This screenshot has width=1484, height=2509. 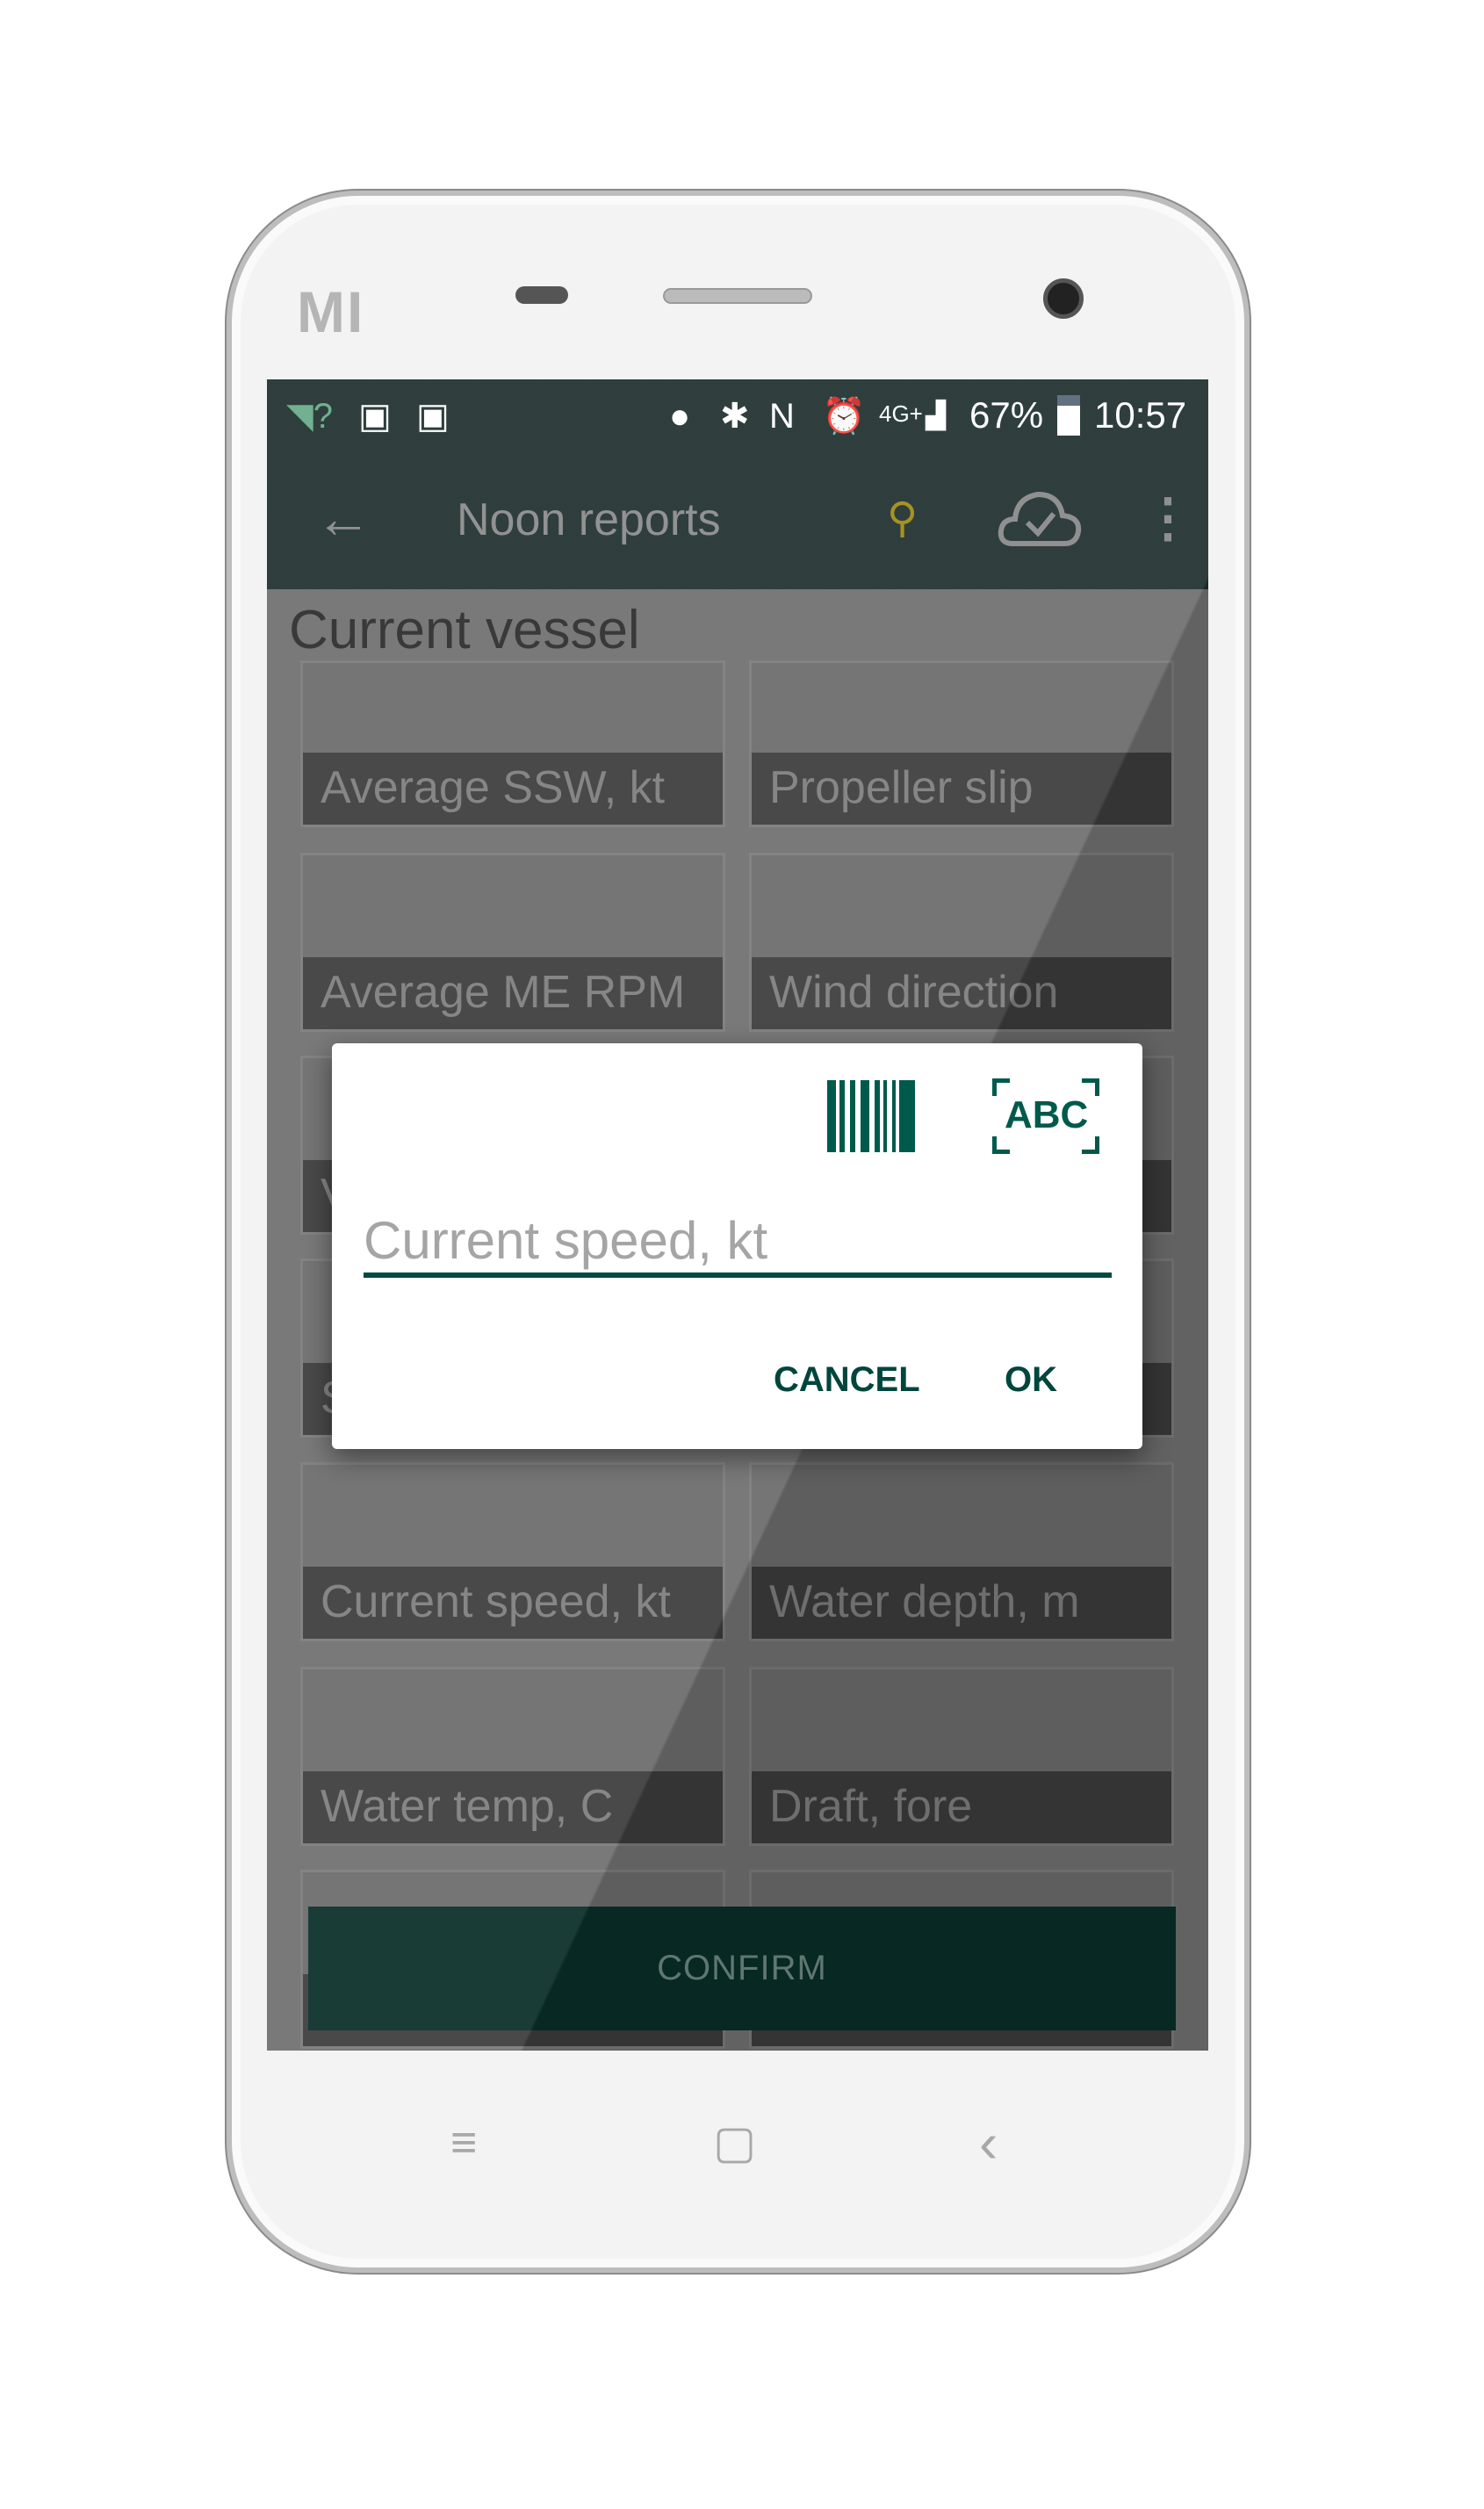 I want to click on battery-icon, so click(x=1068, y=415).